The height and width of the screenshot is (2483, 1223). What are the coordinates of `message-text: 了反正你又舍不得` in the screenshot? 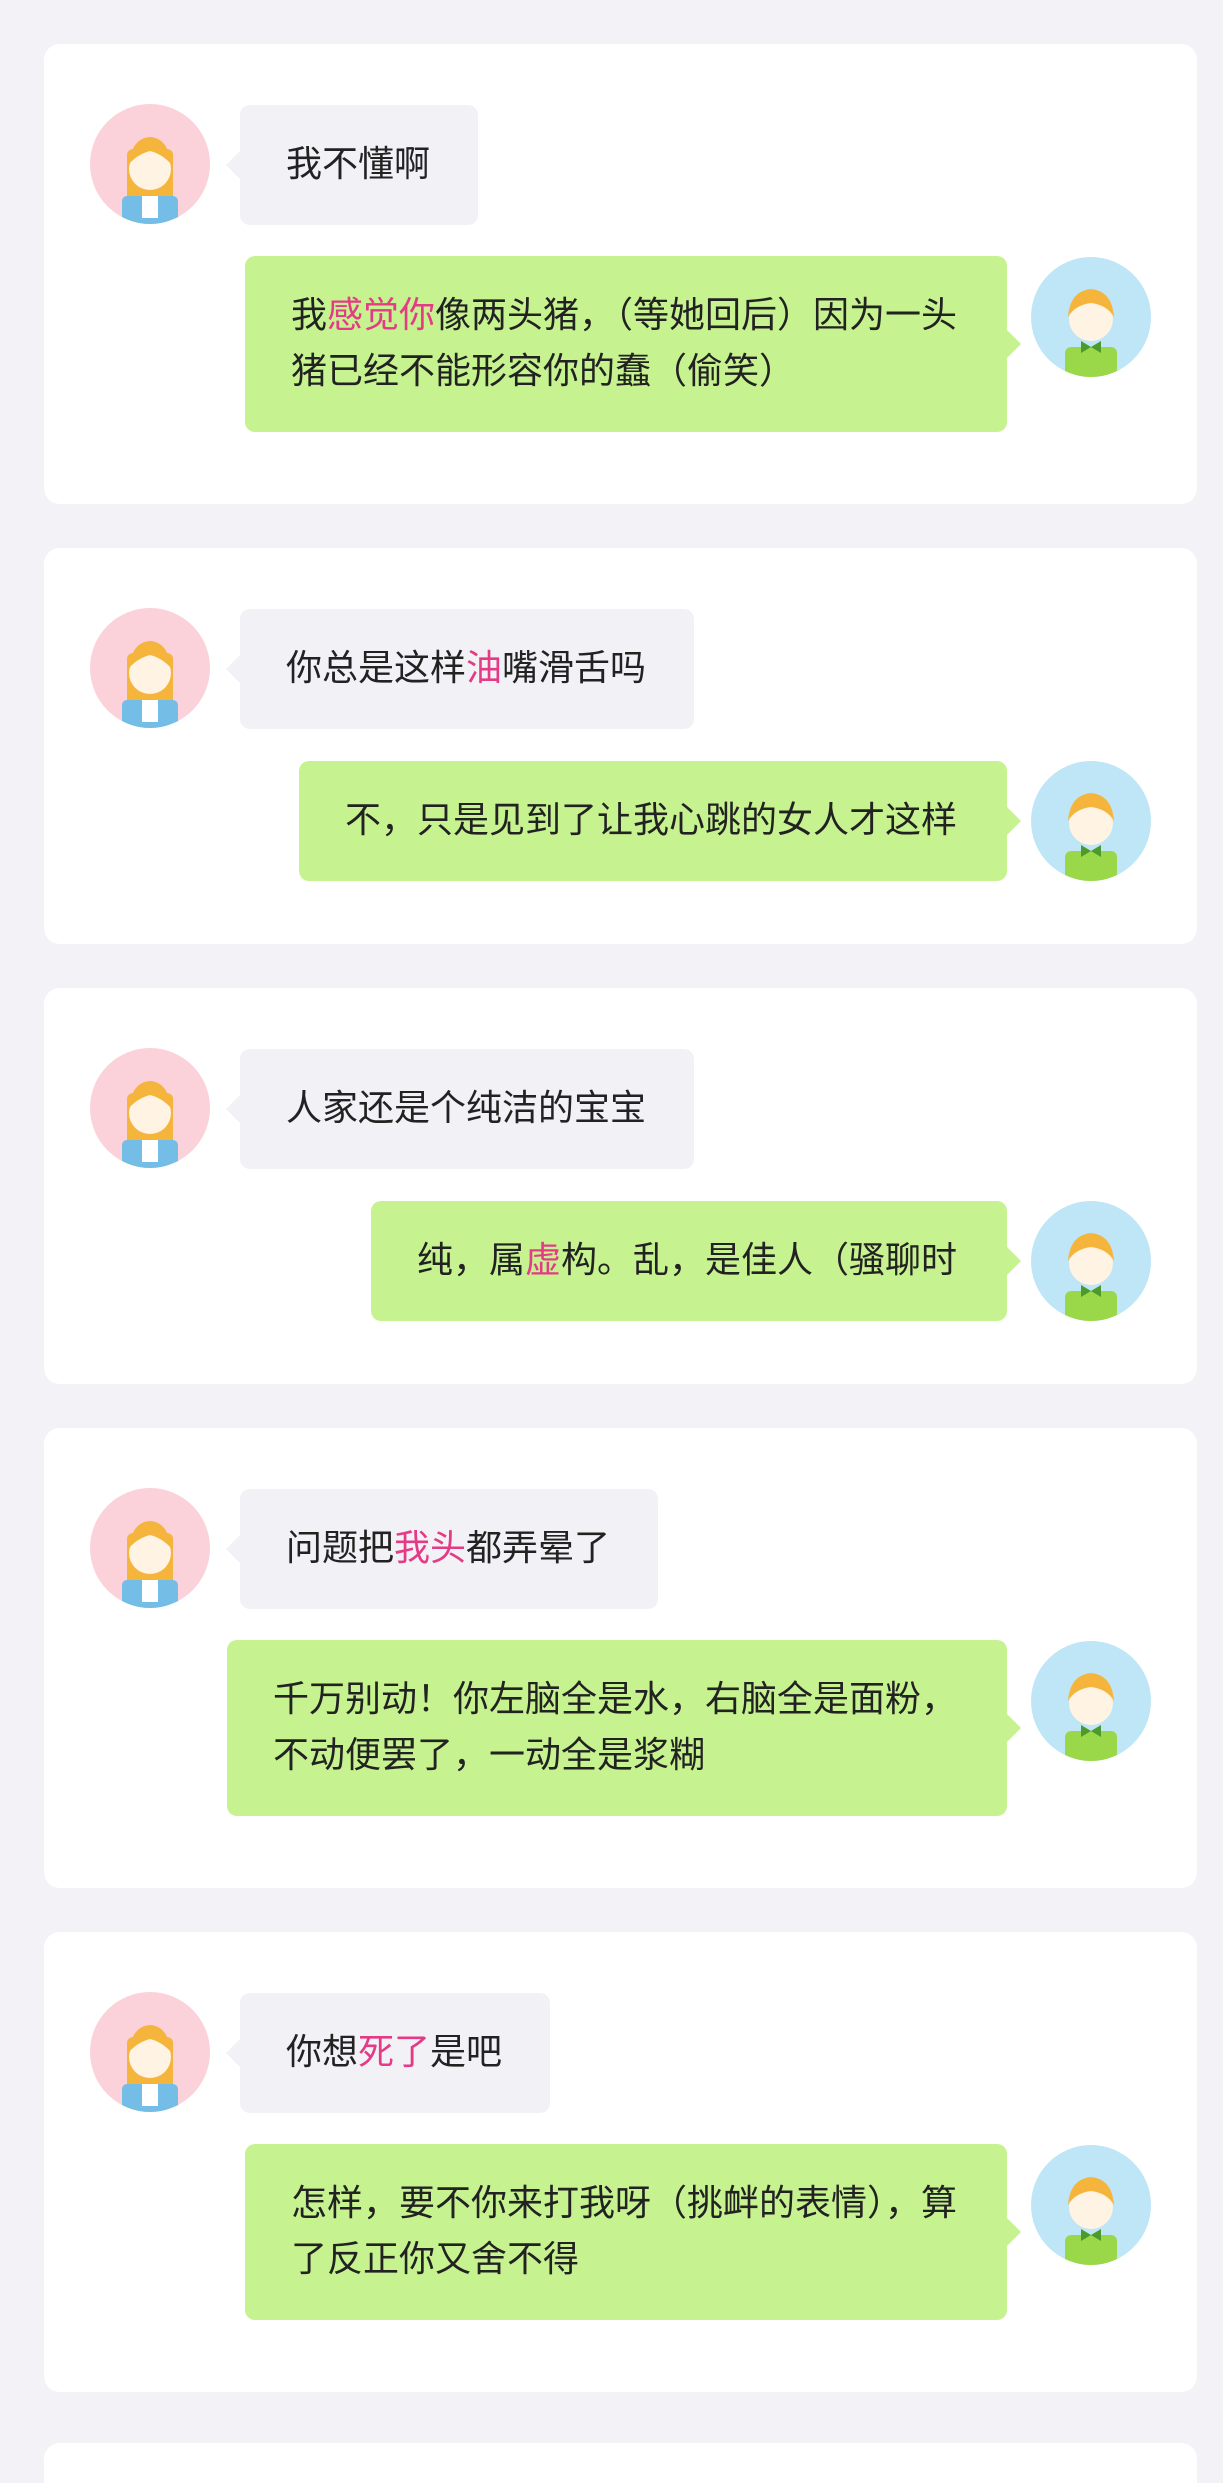 It's located at (434, 2259).